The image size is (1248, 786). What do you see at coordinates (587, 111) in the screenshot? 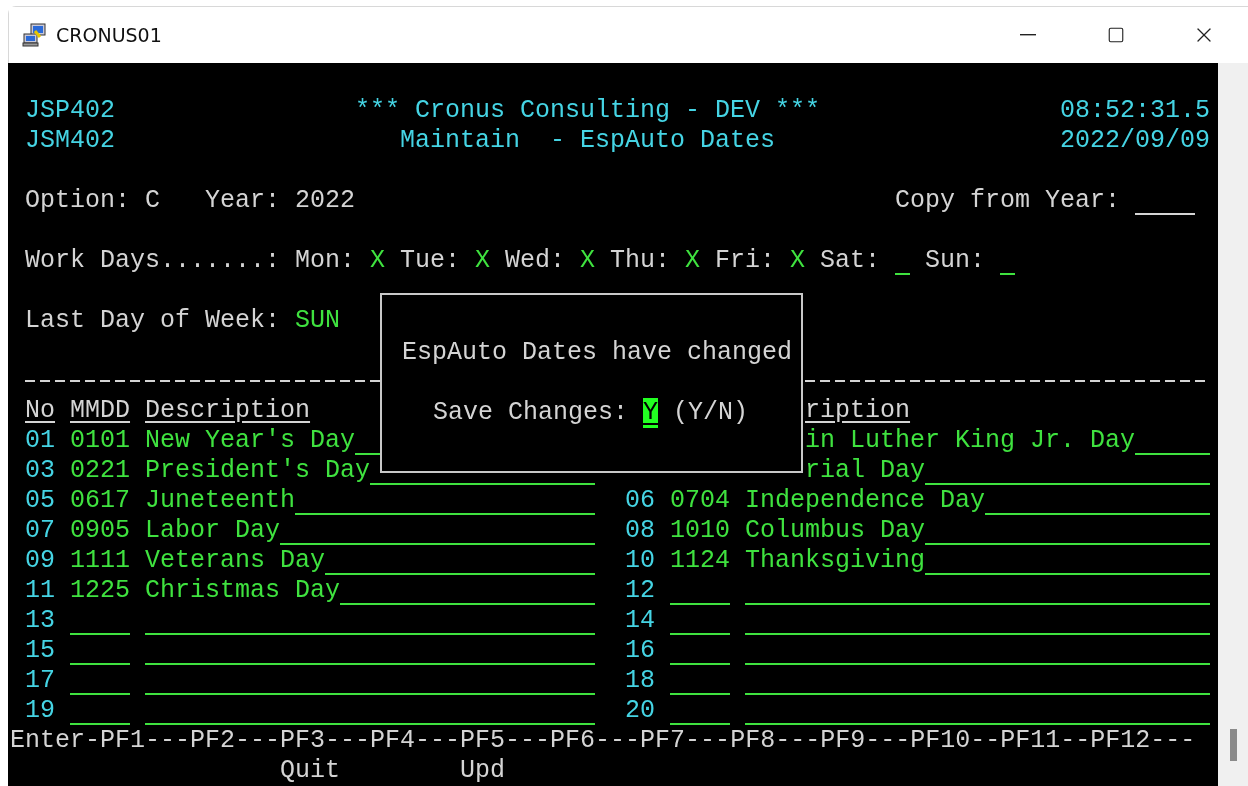
I see `banner-text: *** Cronus Consulting - DEV ***` at bounding box center [587, 111].